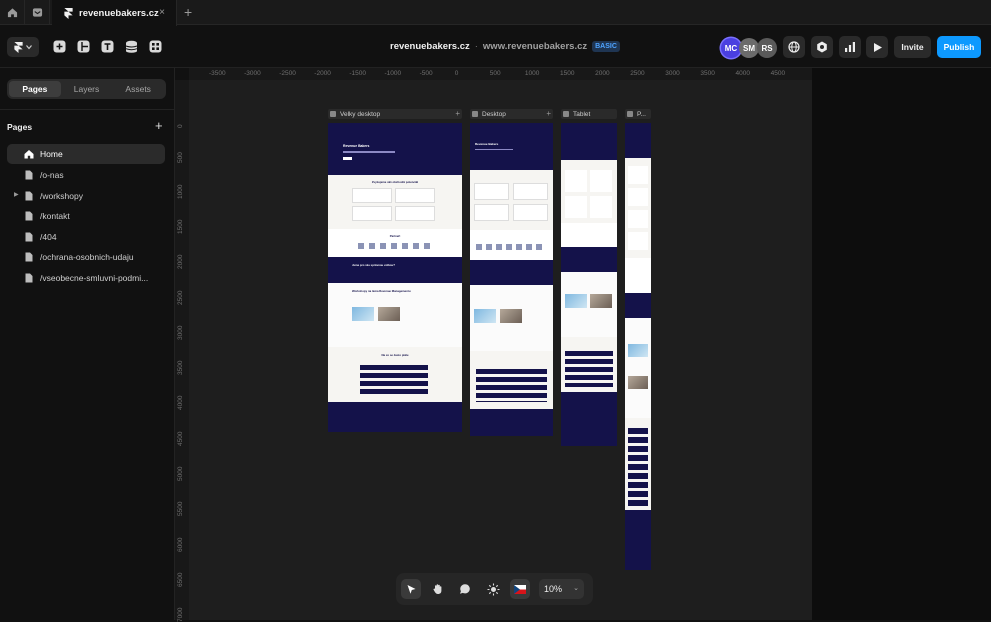  What do you see at coordinates (535, 46) in the screenshot?
I see `site-domain: www.revenuebakers.cz` at bounding box center [535, 46].